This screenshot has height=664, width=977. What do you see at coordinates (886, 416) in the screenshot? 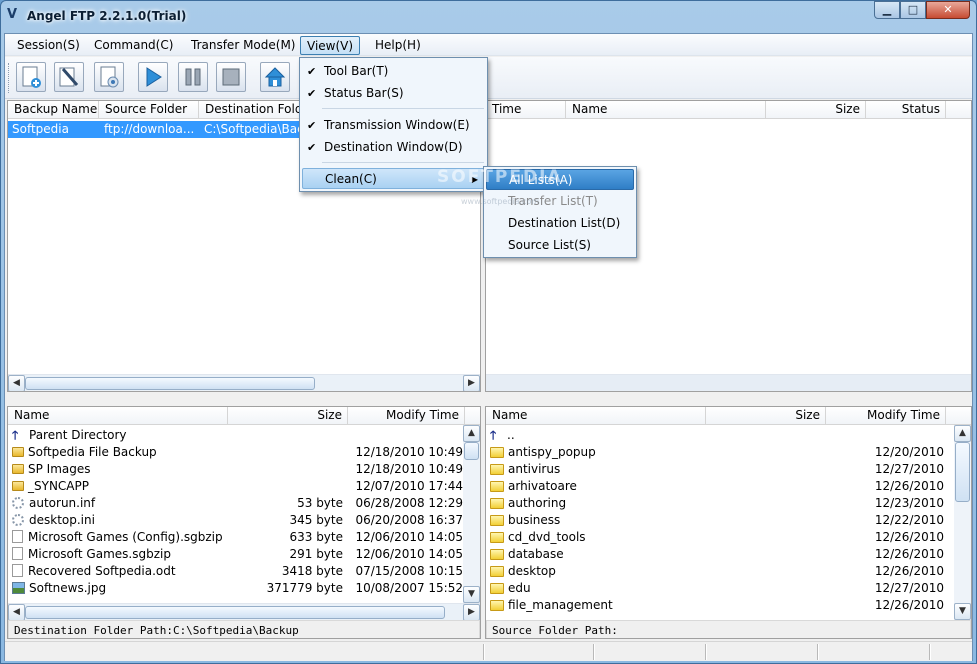
I see `column-remote-modify-time: Modify Time` at bounding box center [886, 416].